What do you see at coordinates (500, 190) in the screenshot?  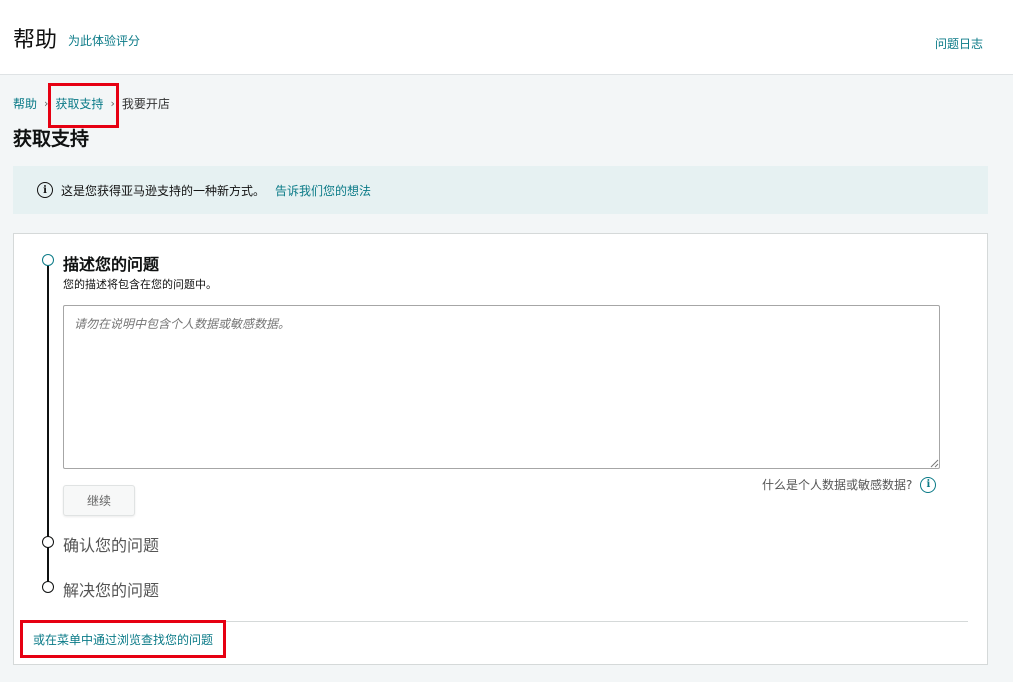 I see `info-banner: i 这是您获得亚马逊支持的一种新方式。 告诉我们您的想法` at bounding box center [500, 190].